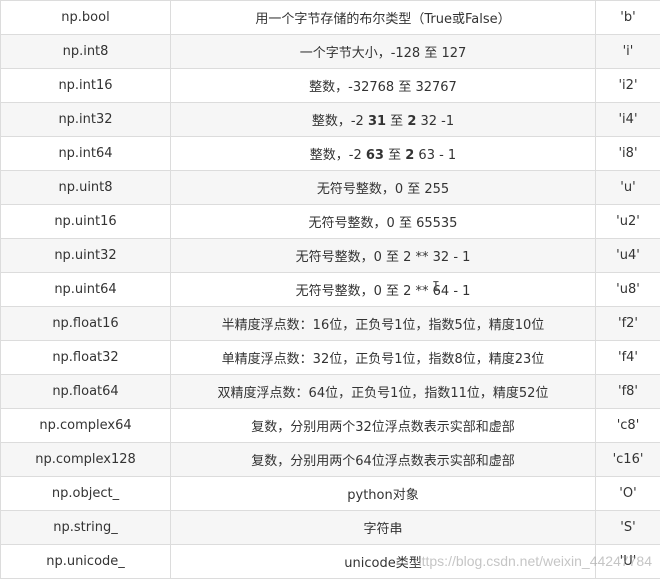  What do you see at coordinates (86, 18) in the screenshot?
I see `dtype-name-cell: np.bool` at bounding box center [86, 18].